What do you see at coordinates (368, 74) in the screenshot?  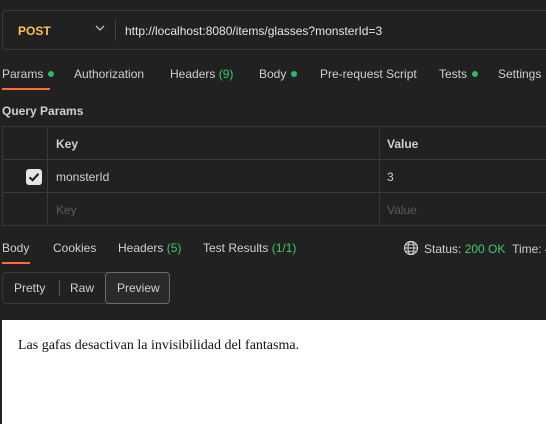 I see `tab-pre-request-script: Pre-request Script` at bounding box center [368, 74].